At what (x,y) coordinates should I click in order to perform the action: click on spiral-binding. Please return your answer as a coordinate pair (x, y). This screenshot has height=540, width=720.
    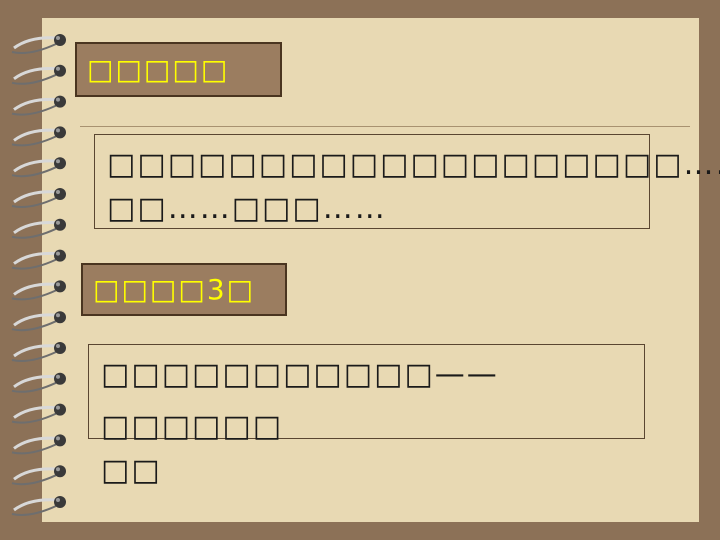
    Looking at the image, I should click on (38, 275).